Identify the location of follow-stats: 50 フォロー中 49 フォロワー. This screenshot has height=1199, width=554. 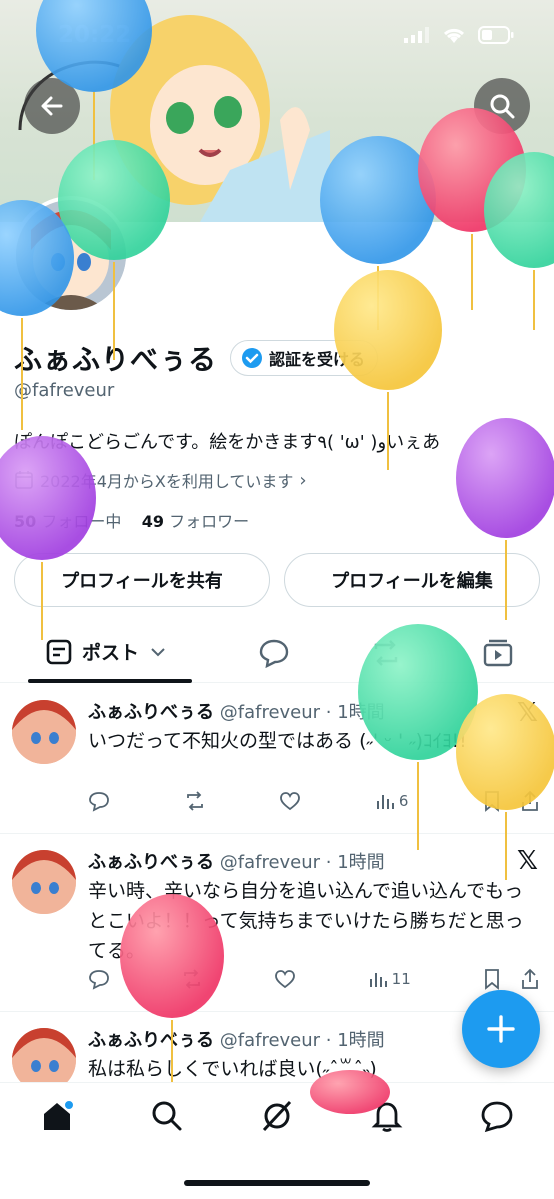
(131, 520).